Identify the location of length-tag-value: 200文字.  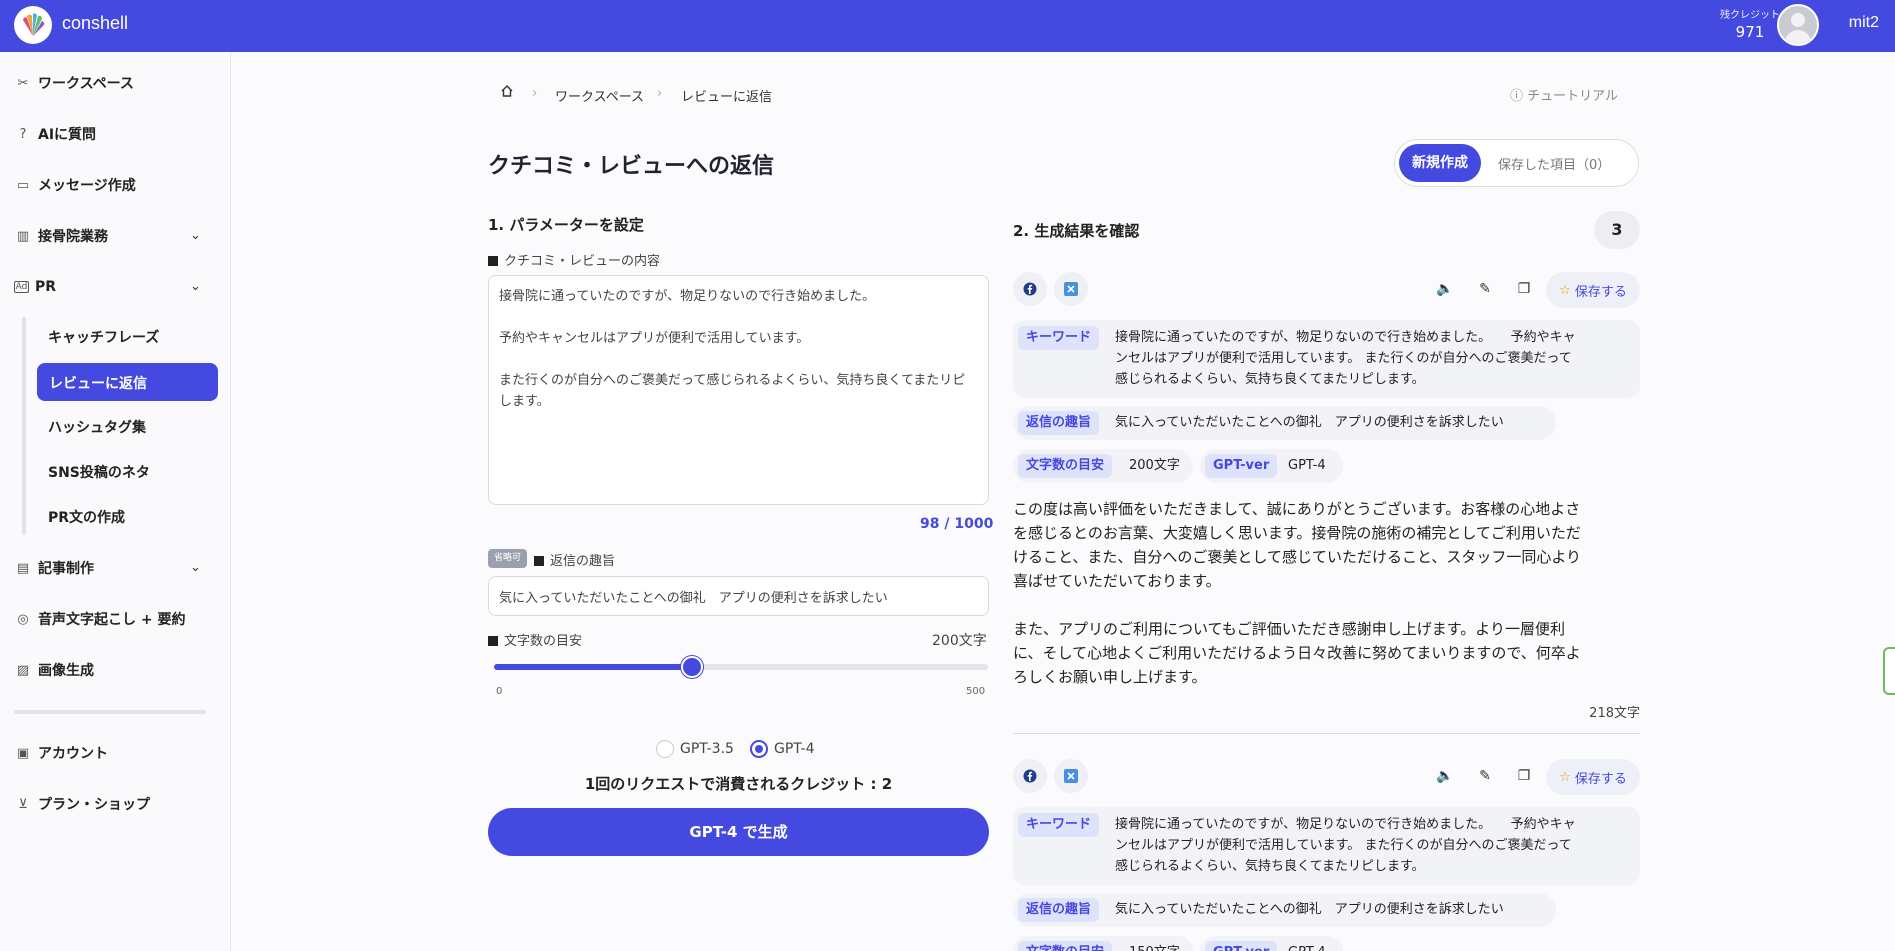
(1154, 465).